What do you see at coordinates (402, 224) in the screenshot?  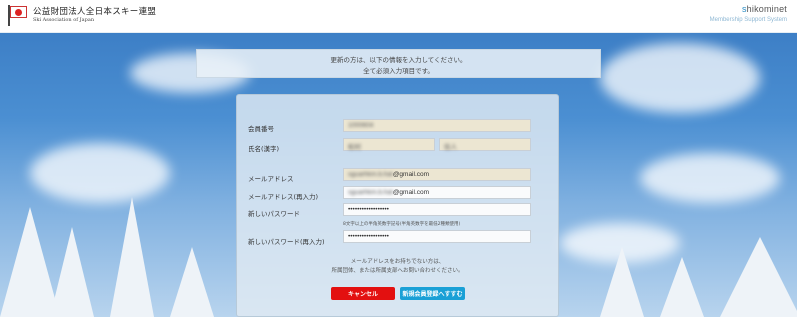 I see `password-hint: 8文字以上の半角英数字記号(半角英数字を最低2種類使用)` at bounding box center [402, 224].